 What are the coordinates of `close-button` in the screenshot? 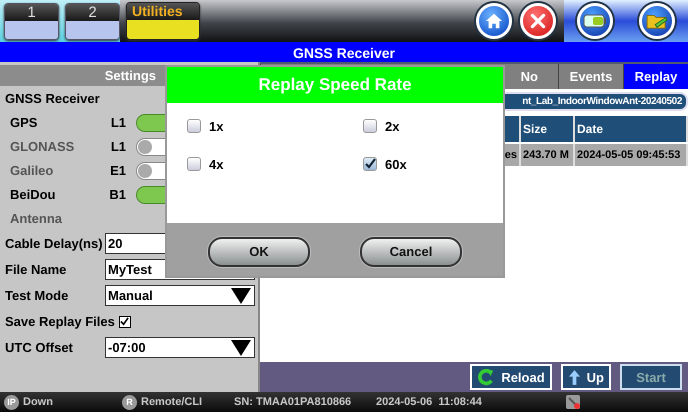 It's located at (538, 21).